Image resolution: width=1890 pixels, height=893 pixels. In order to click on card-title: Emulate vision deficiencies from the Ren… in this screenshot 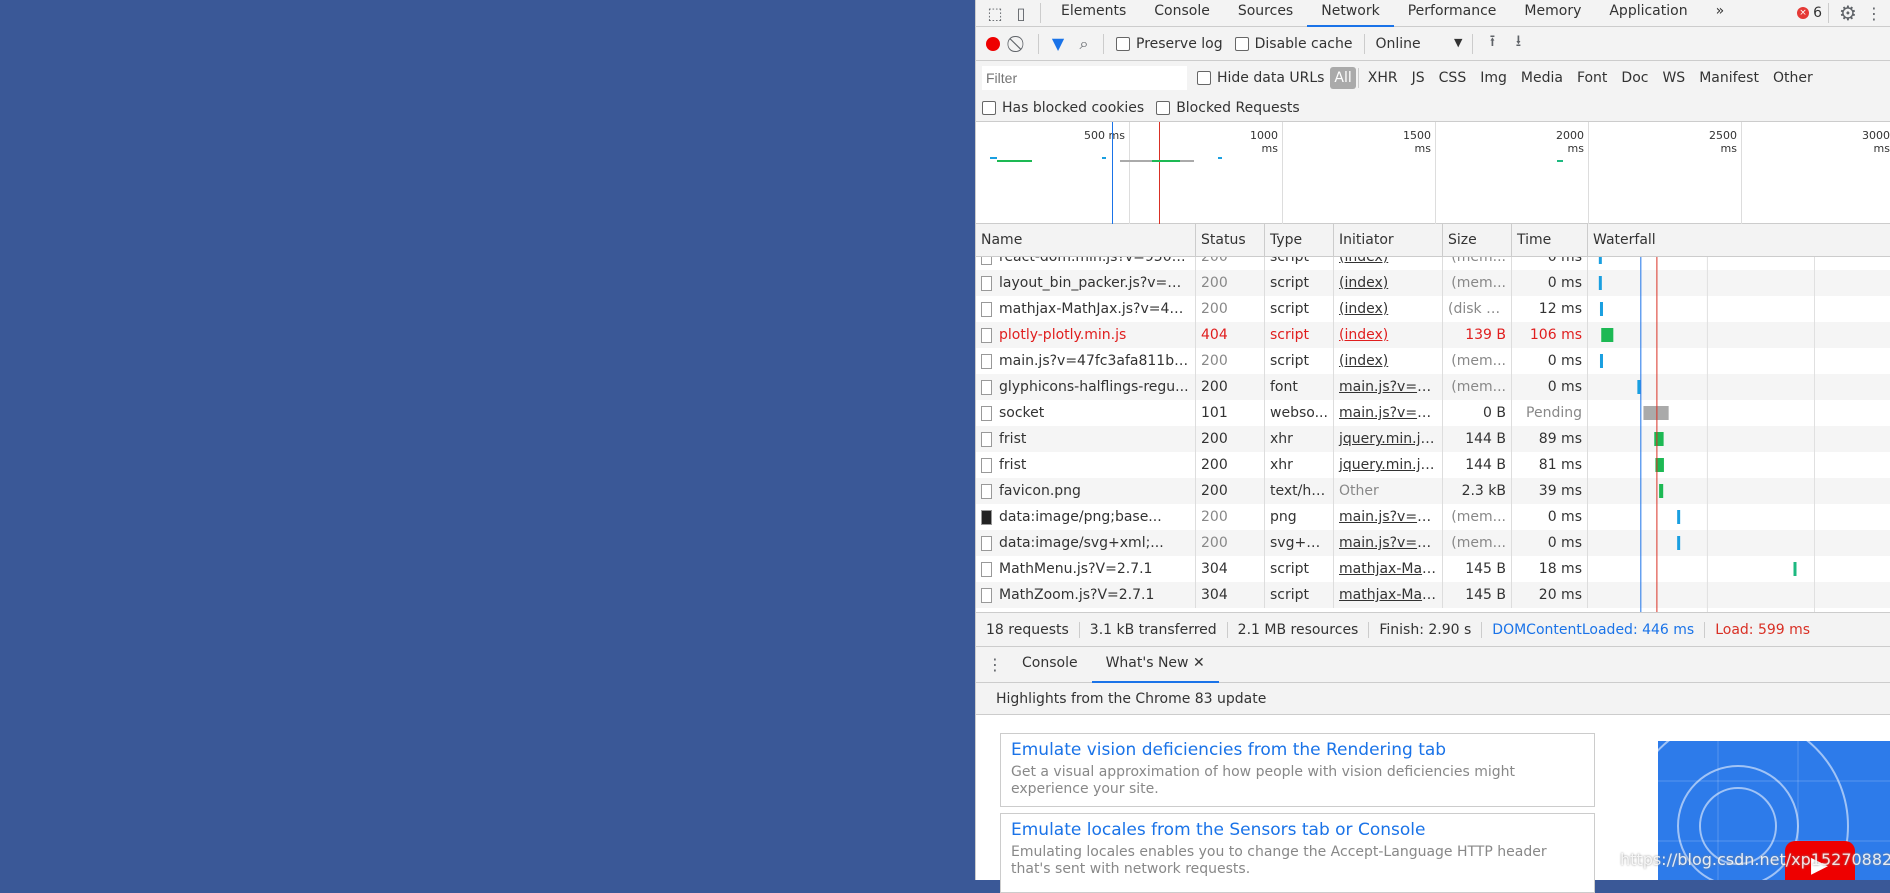, I will do `click(1297, 750)`.